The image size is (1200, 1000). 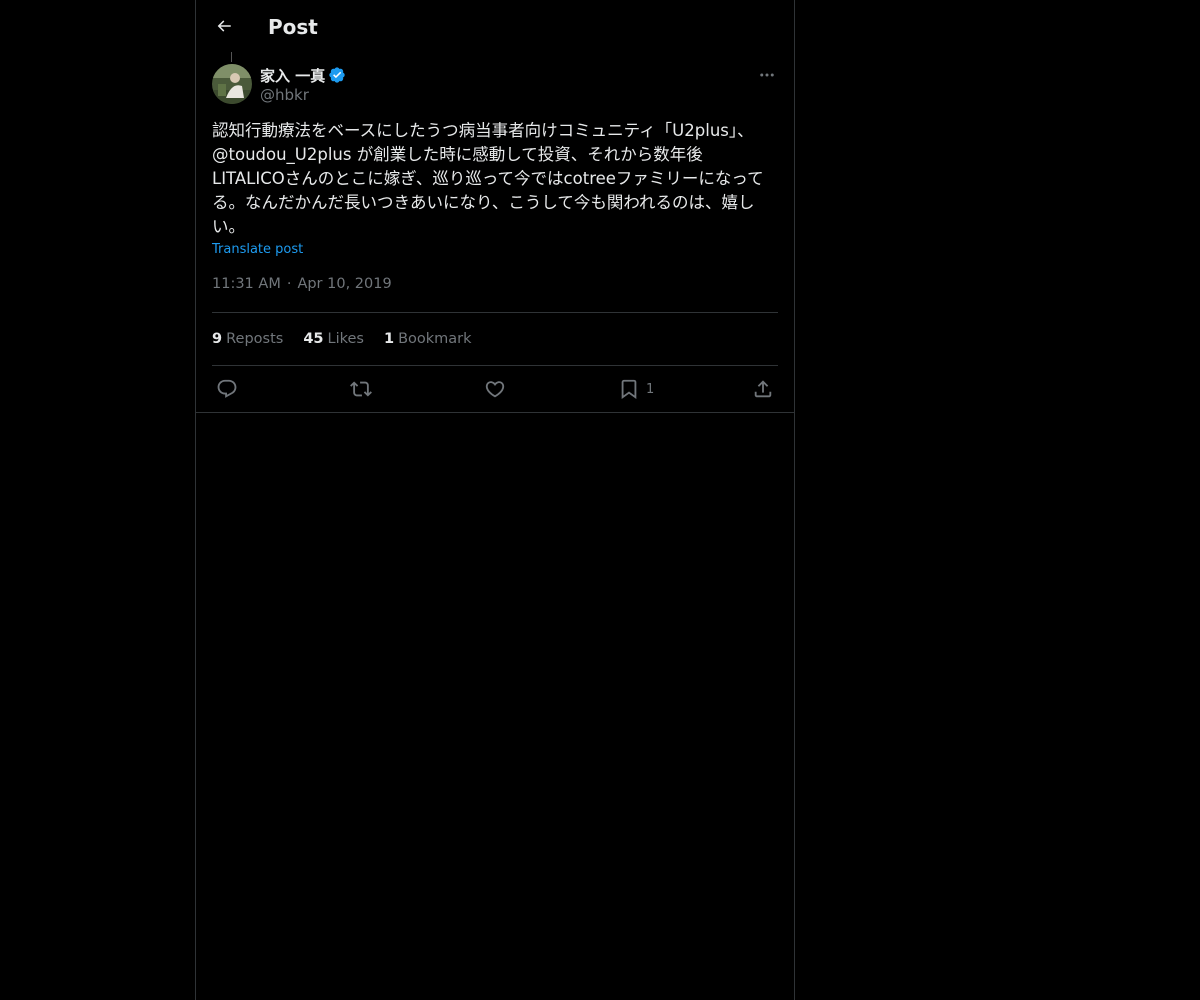 What do you see at coordinates (344, 284) in the screenshot?
I see `post-date: Apr 10, 2019` at bounding box center [344, 284].